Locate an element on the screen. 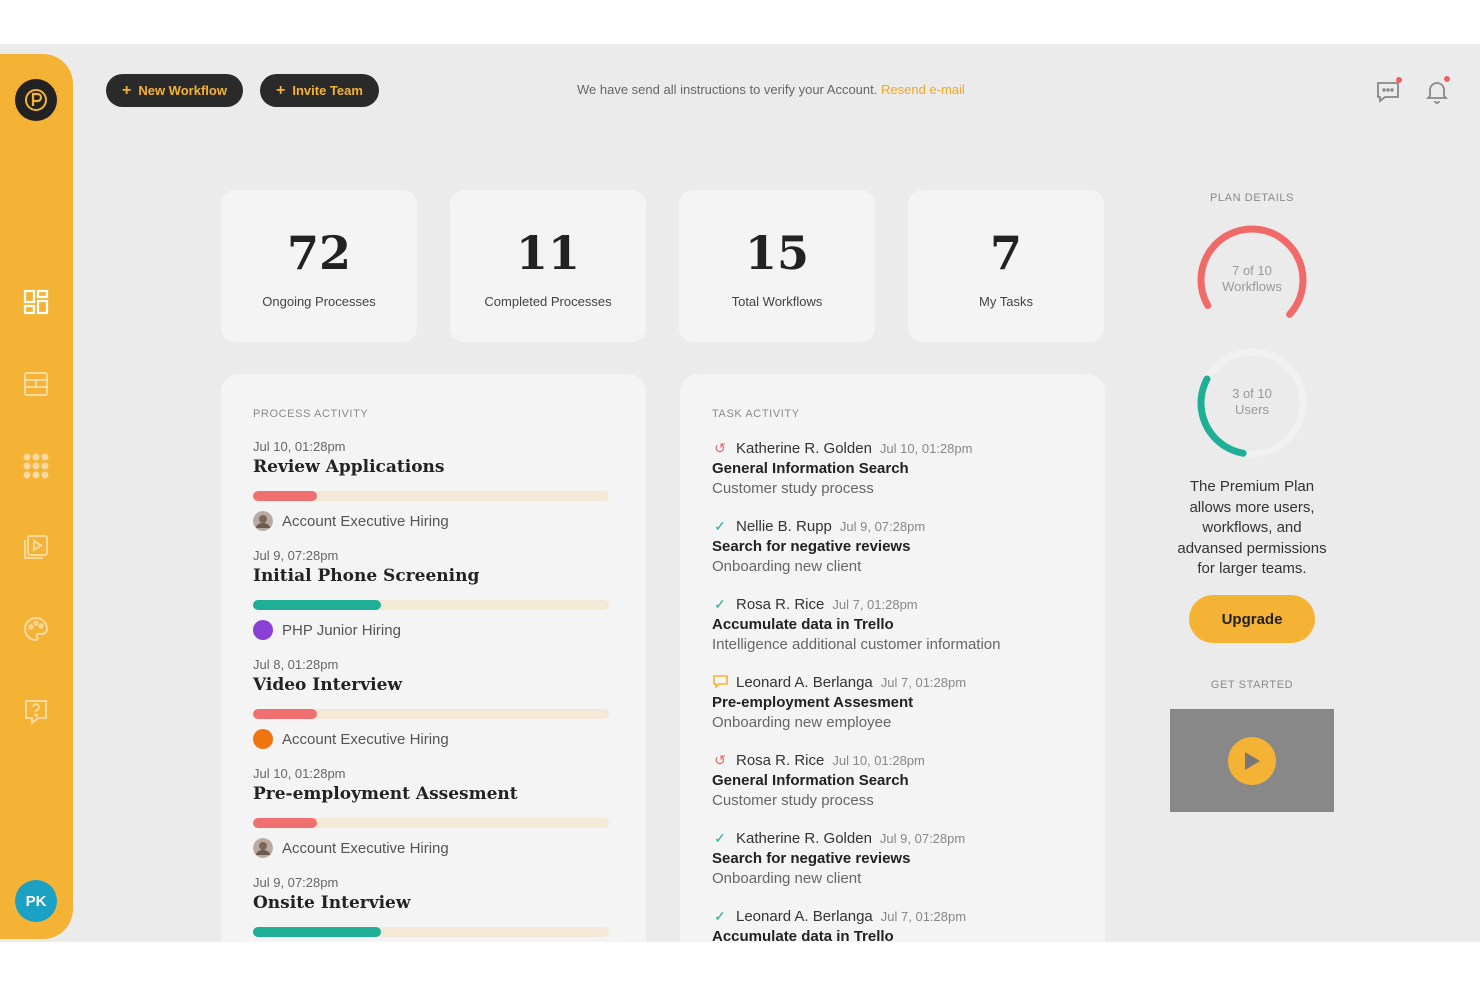 The height and width of the screenshot is (987, 1480). messages-icon is located at coordinates (1388, 91).